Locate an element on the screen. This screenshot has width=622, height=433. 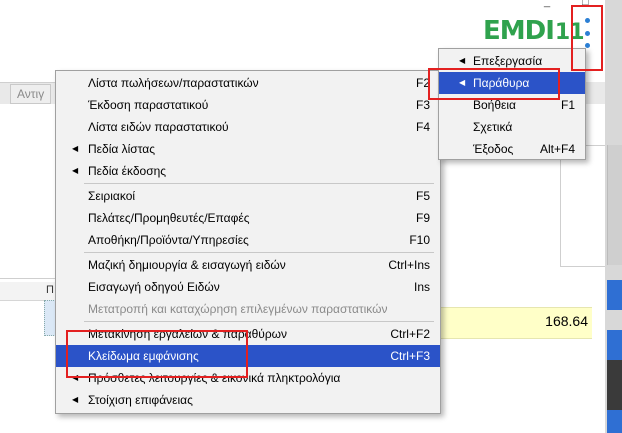
amount-cell: 168.64 is located at coordinates (566, 321).